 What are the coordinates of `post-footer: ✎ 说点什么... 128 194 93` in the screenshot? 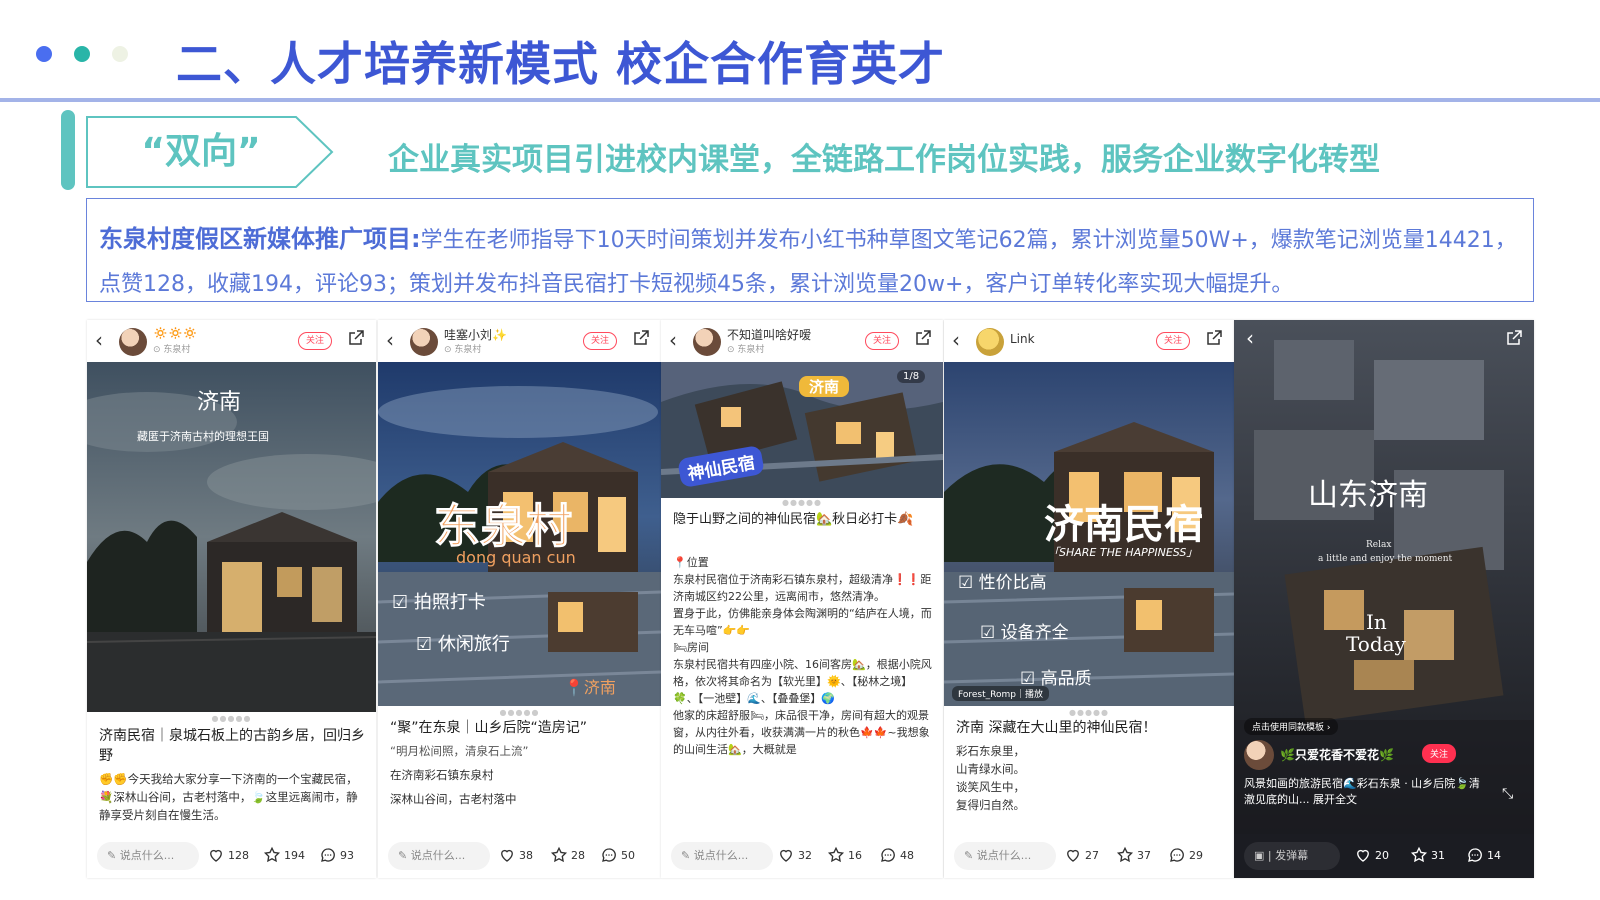 It's located at (231, 856).